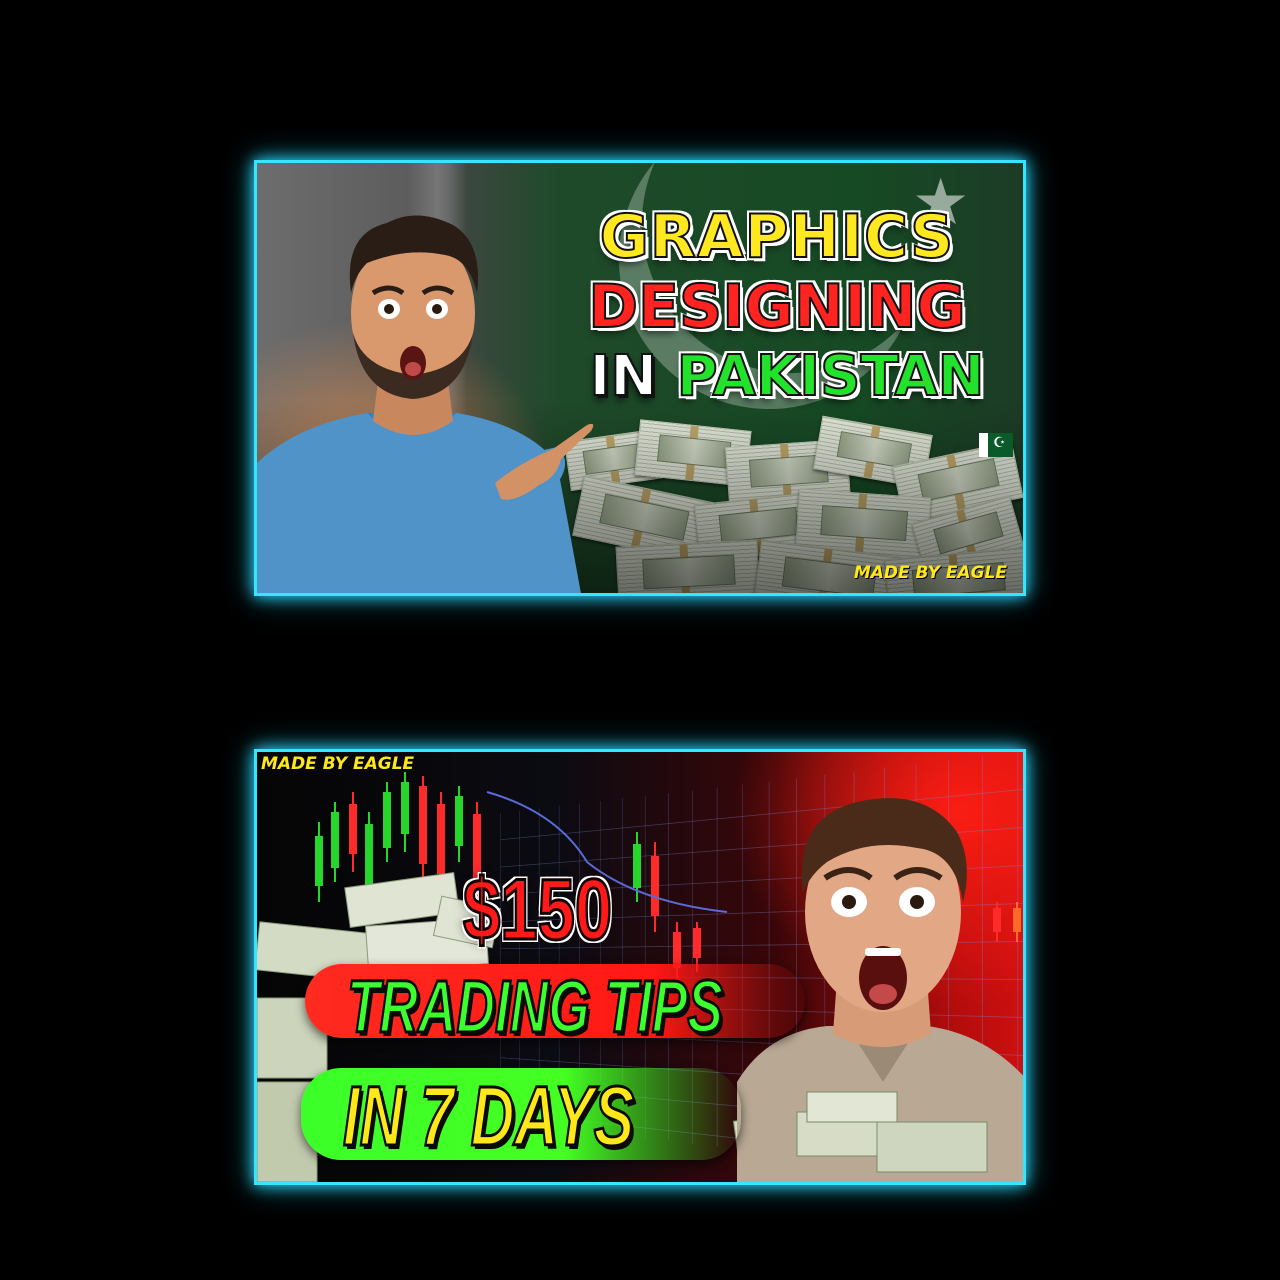 This screenshot has height=1280, width=1280. I want to click on title-word-pakistan: PAKISTAN, so click(831, 376).